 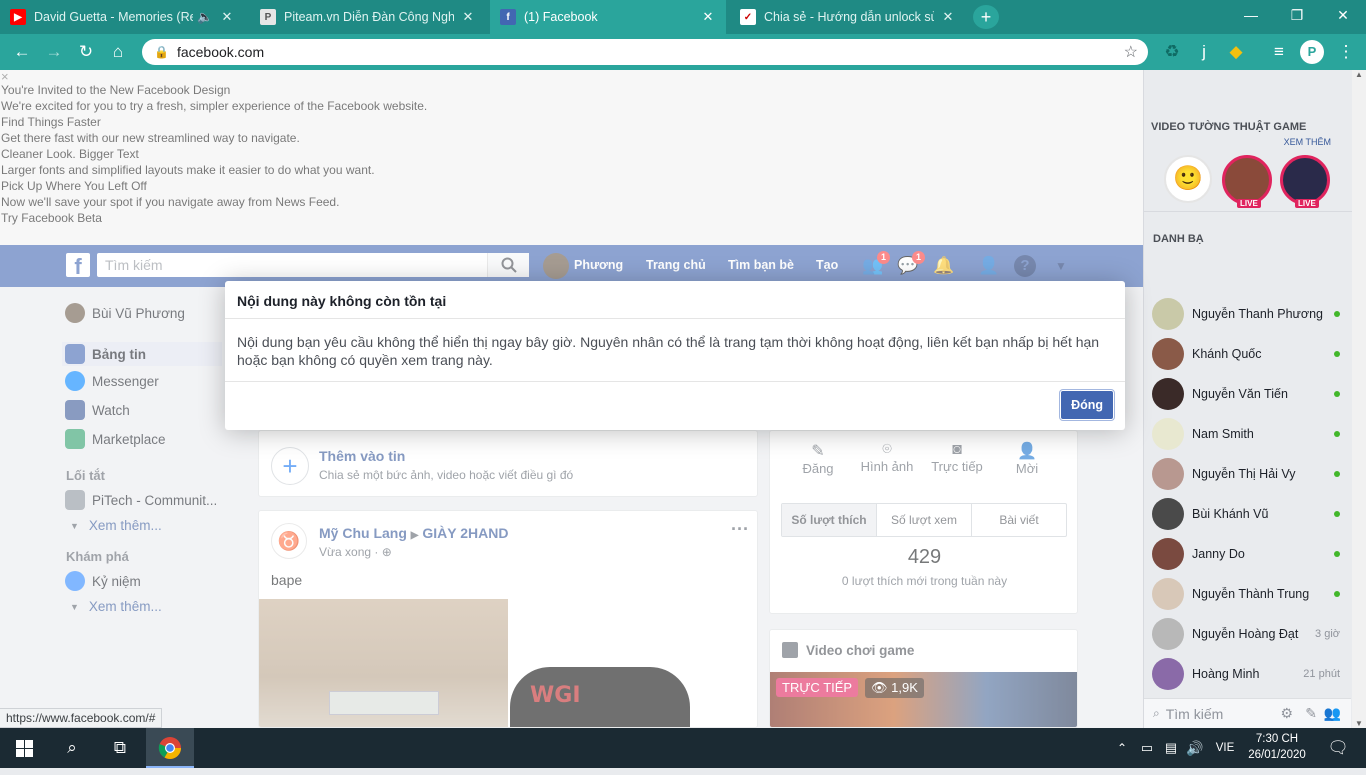 What do you see at coordinates (1277, 747) in the screenshot?
I see `clock: 7:30 CH 26/01/2020` at bounding box center [1277, 747].